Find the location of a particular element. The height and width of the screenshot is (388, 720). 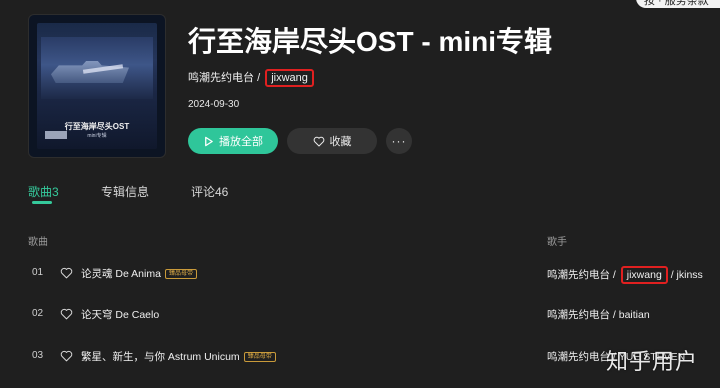

album-title: 行至海岸尽头OST - mini专辑 is located at coordinates (370, 41).